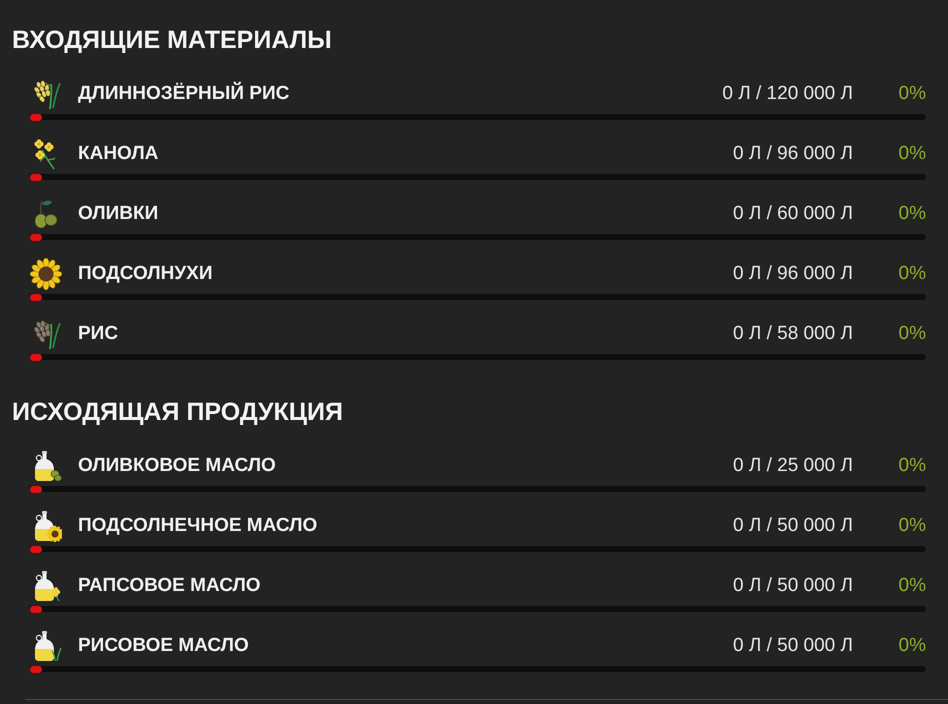 The height and width of the screenshot is (704, 948). Describe the element at coordinates (46, 274) in the screenshot. I see `sunflower-icon` at that location.